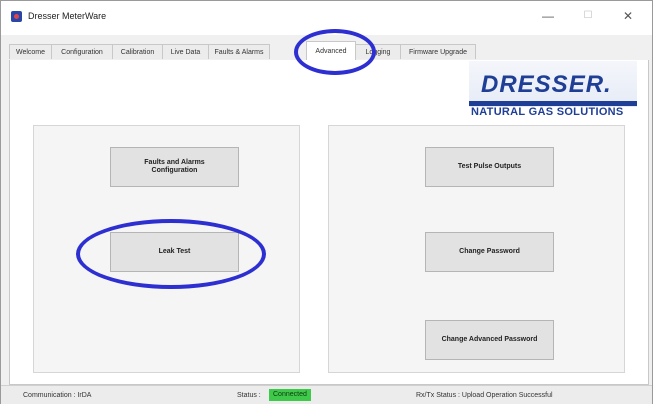 The width and height of the screenshot is (653, 404). What do you see at coordinates (489, 340) in the screenshot?
I see `change-advanced-password-button: Change Advanced Password` at bounding box center [489, 340].